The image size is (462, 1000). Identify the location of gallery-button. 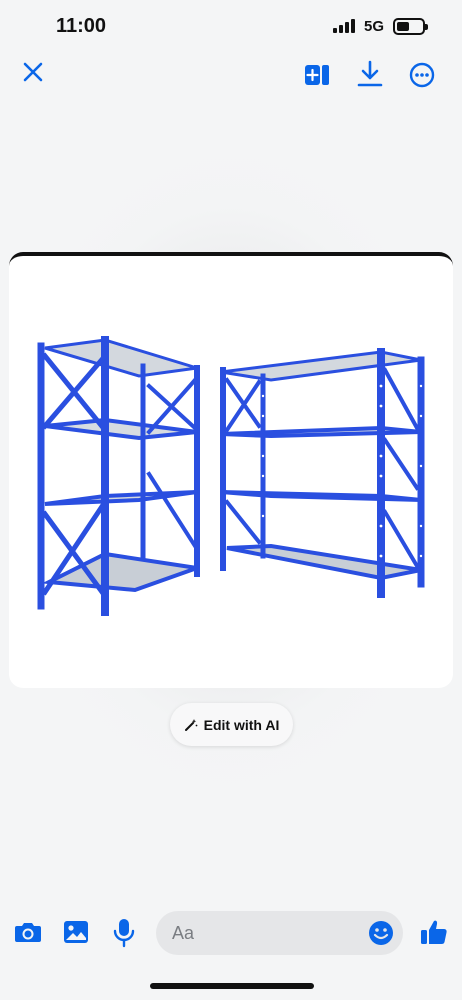
(76, 932).